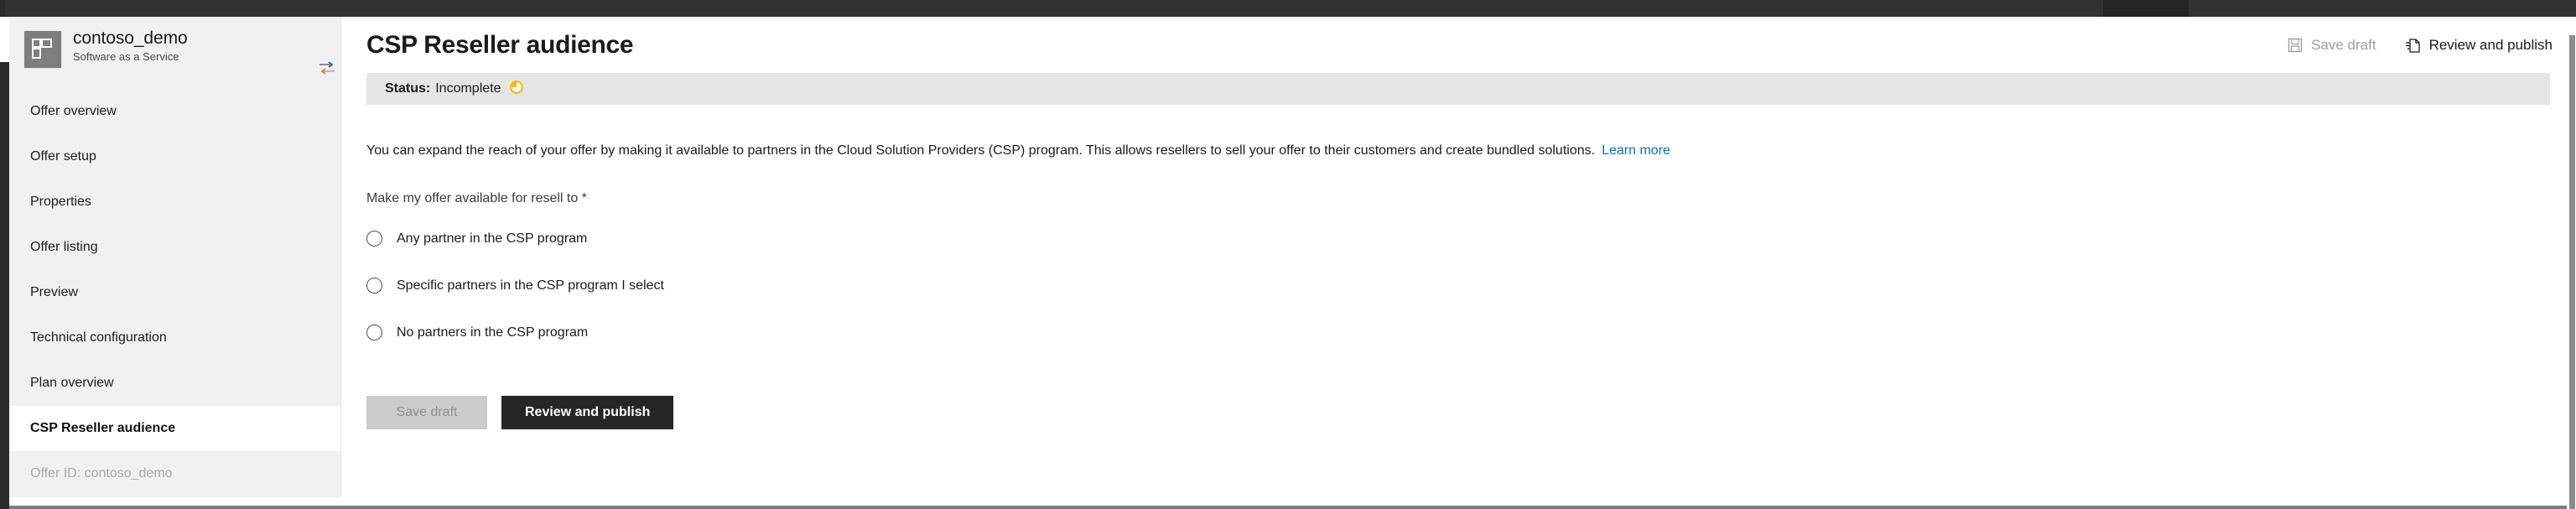  I want to click on sidebar-item-preview: Preview, so click(174, 292).